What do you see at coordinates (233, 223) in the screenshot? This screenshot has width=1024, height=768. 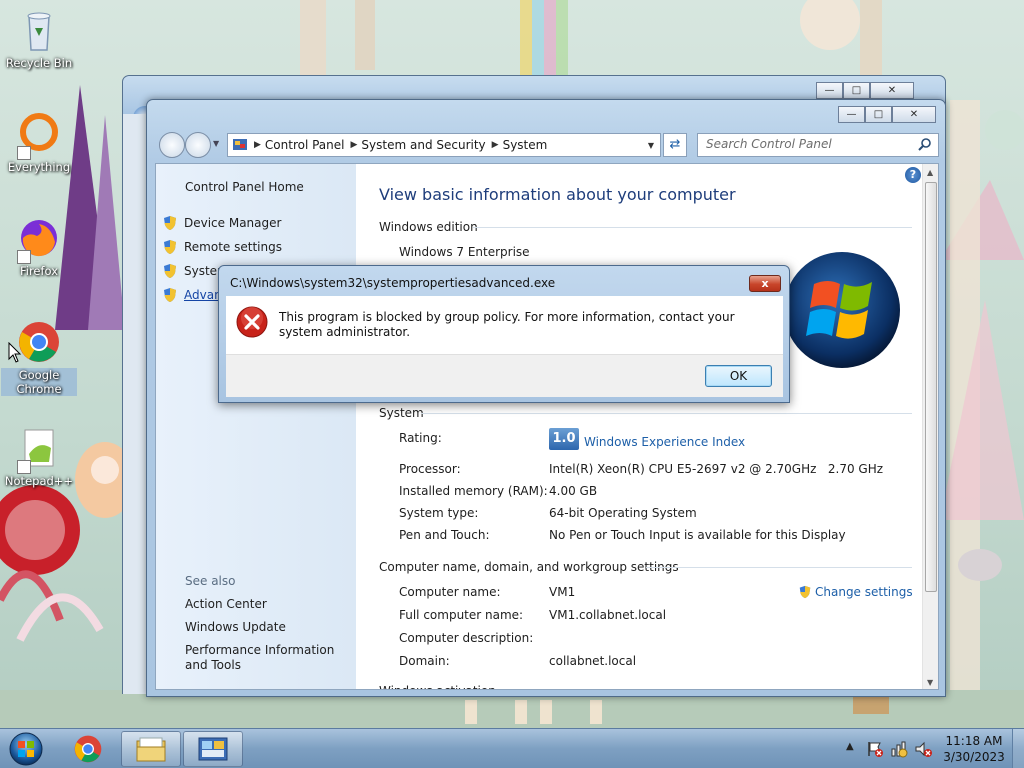 I see `link-label: Device Manager` at bounding box center [233, 223].